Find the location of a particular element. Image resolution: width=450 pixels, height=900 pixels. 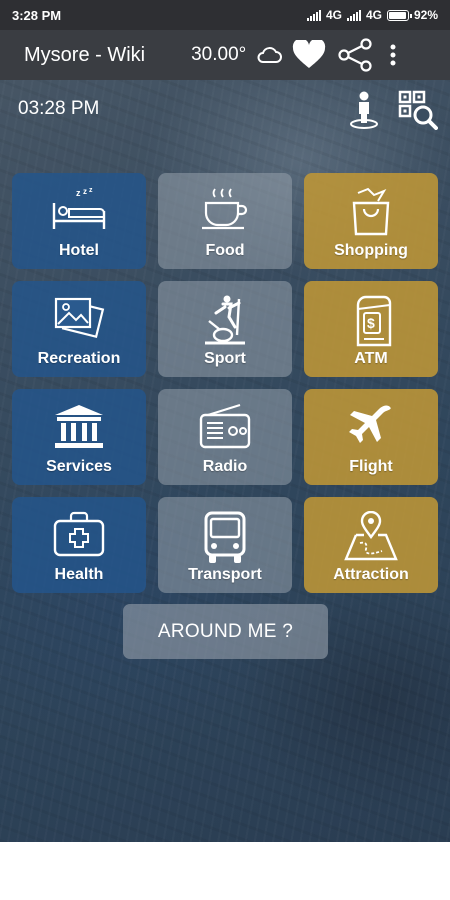

atm-machine-icon: $ is located at coordinates (374, 321).